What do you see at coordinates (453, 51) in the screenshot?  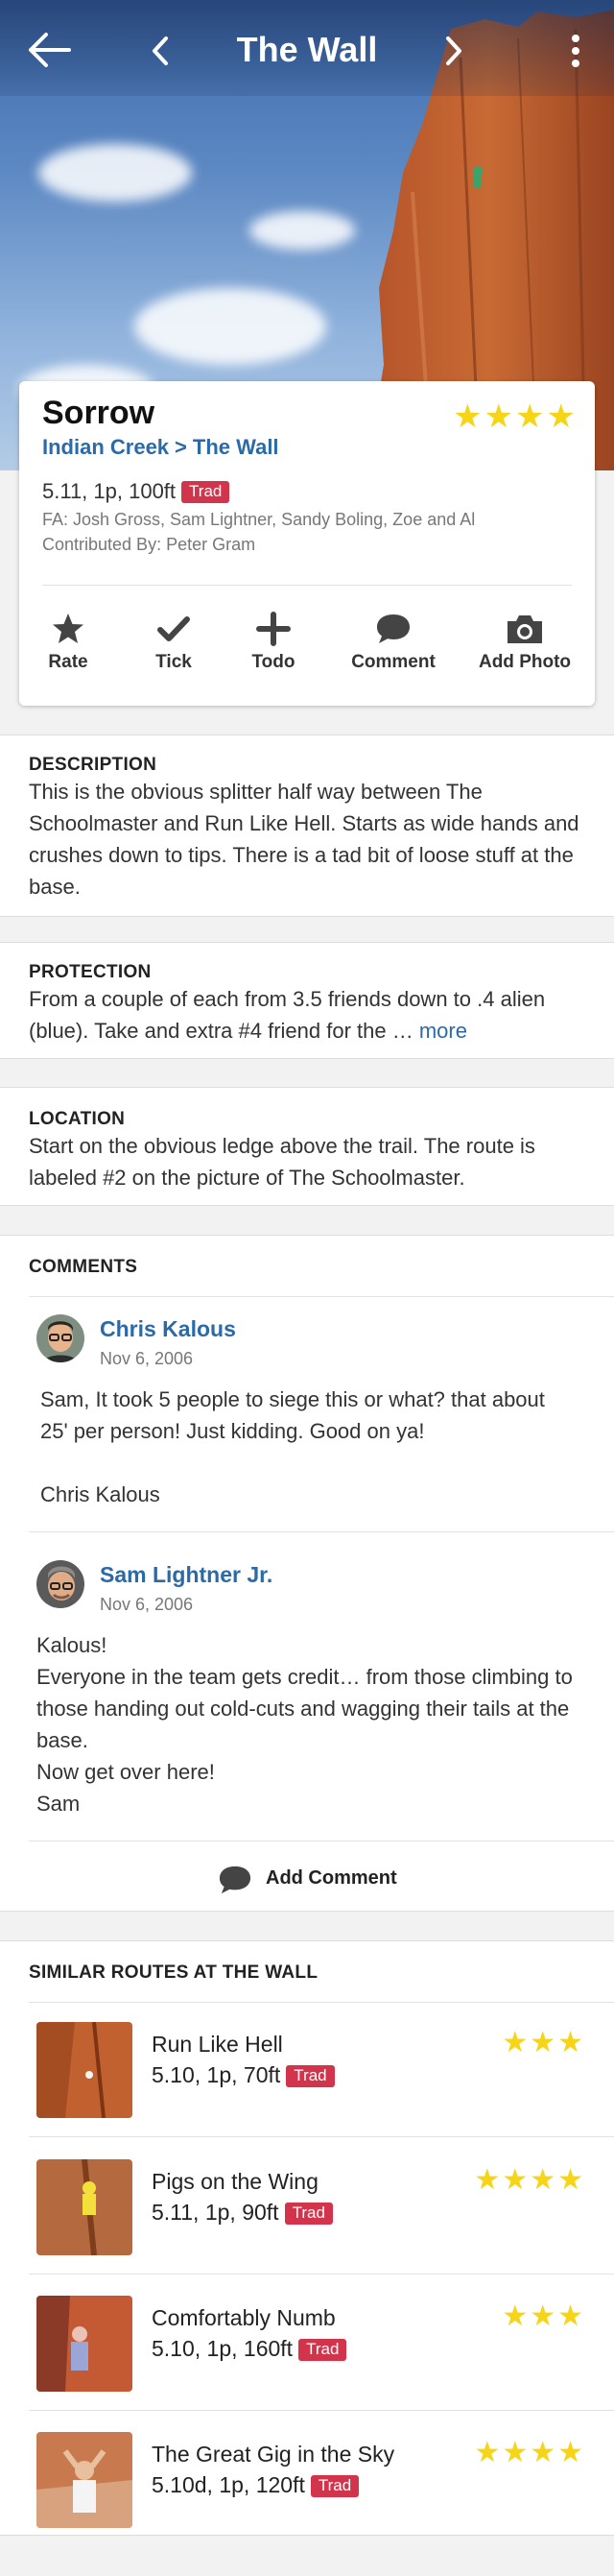 I see `next-wall-icon` at bounding box center [453, 51].